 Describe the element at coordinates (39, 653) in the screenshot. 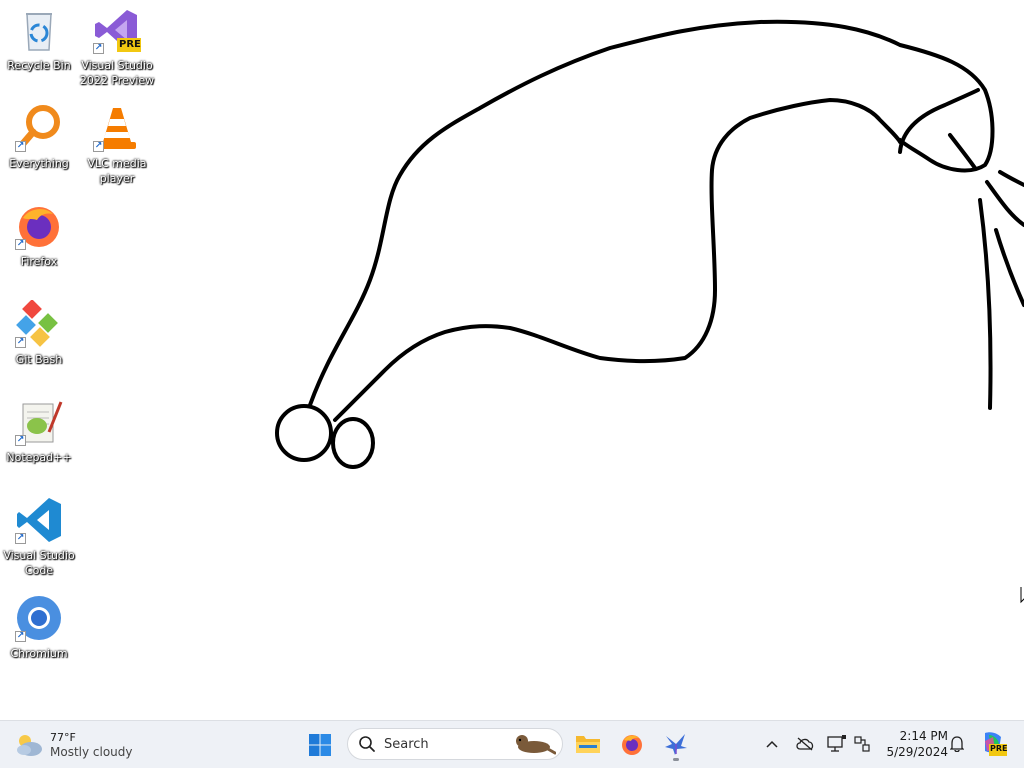

I see `desktop-icon-label: Chromium` at that location.